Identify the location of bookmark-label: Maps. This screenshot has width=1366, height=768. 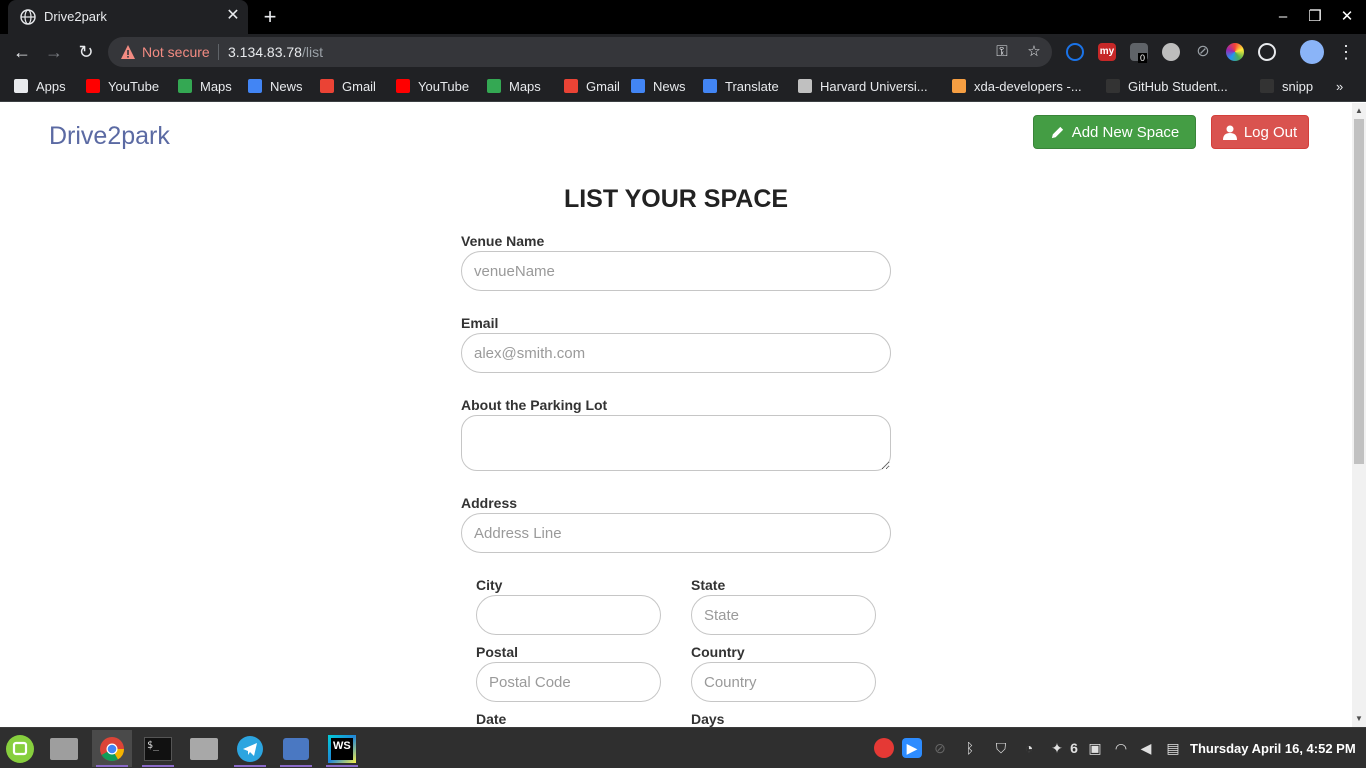
(216, 86).